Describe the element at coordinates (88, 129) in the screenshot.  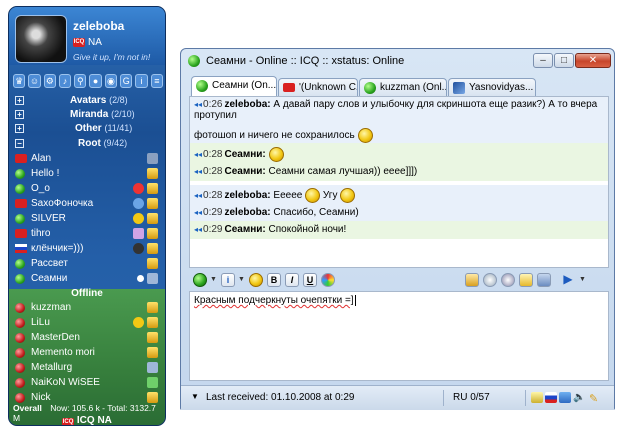
I see `group-other: + Other (11/41)` at that location.